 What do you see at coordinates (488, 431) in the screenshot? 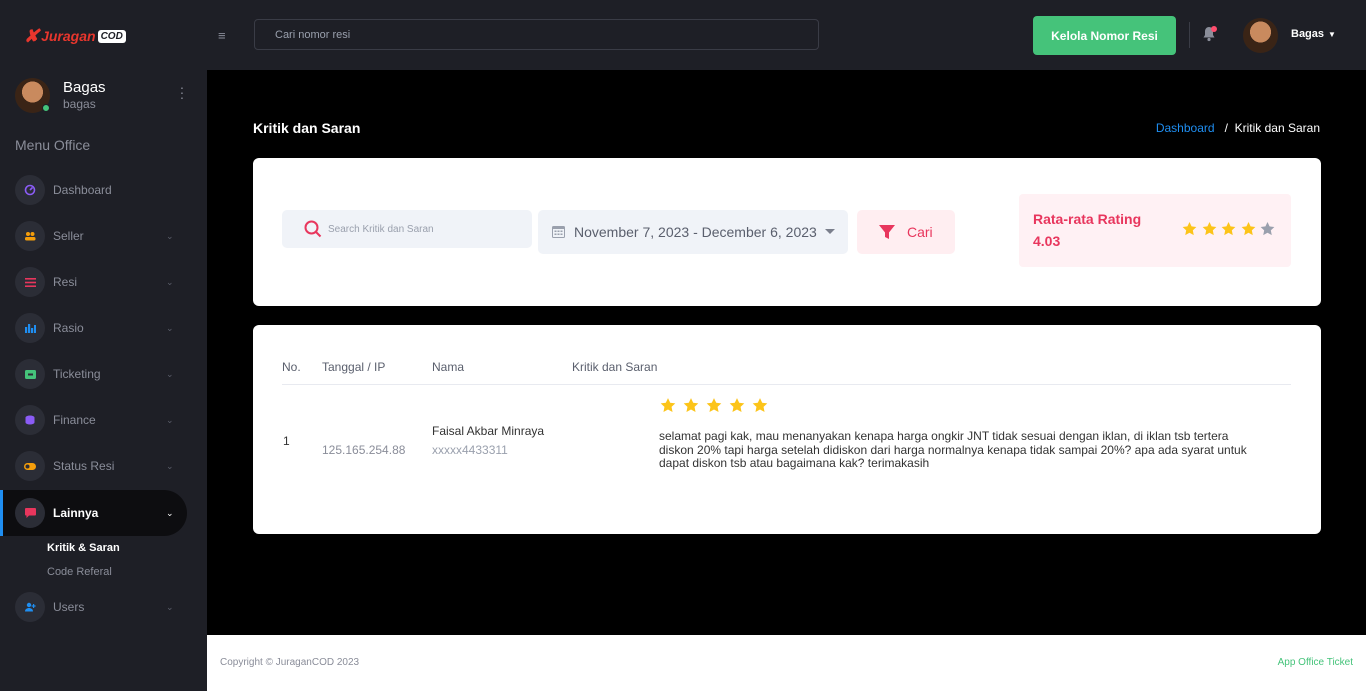
I see `row-name: Faisal Akbar Minraya` at bounding box center [488, 431].